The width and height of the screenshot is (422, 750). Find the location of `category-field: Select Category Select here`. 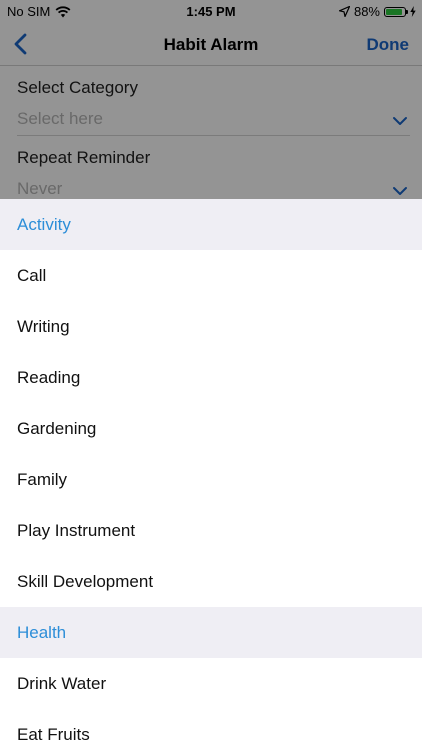

category-field: Select Category Select here is located at coordinates (211, 101).